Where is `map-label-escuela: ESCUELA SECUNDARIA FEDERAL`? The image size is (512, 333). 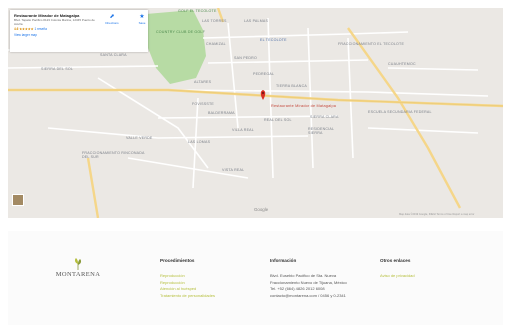 map-label-escuela: ESCUELA SECUNDARIA FEDERAL is located at coordinates (400, 112).